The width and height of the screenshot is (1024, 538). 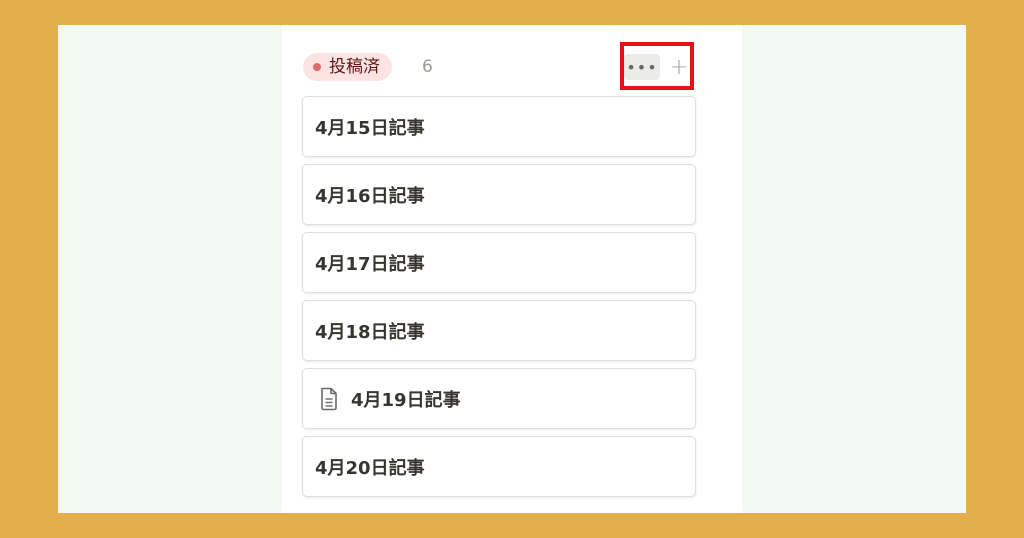 I want to click on card-title: 4月18日記事, so click(x=370, y=332).